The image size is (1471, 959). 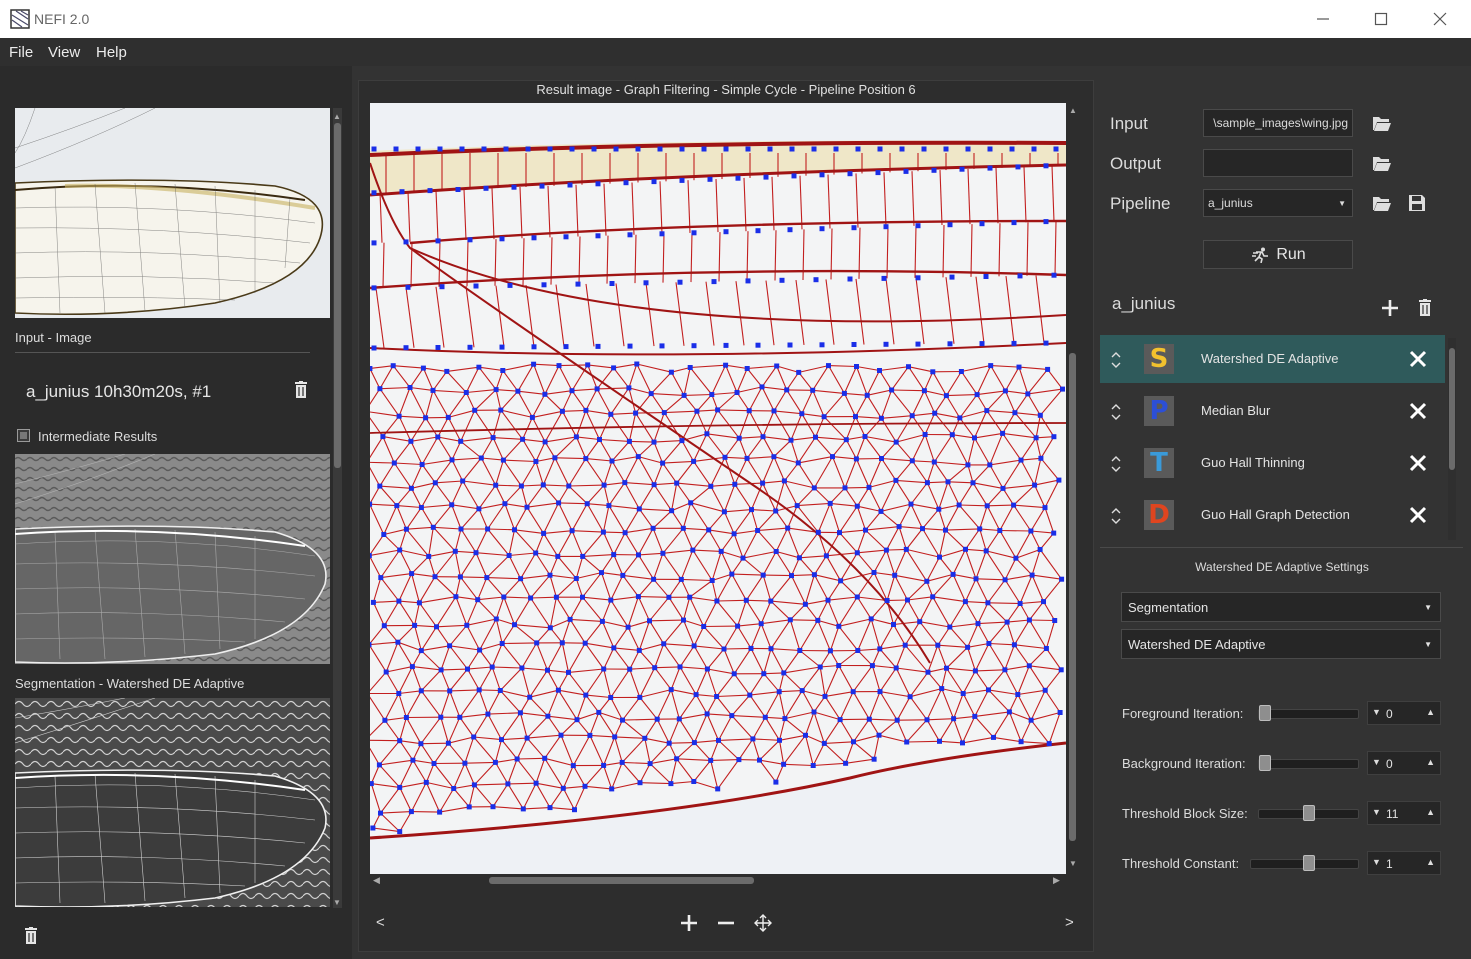 I want to click on result-vscroll, so click(x=1072, y=487).